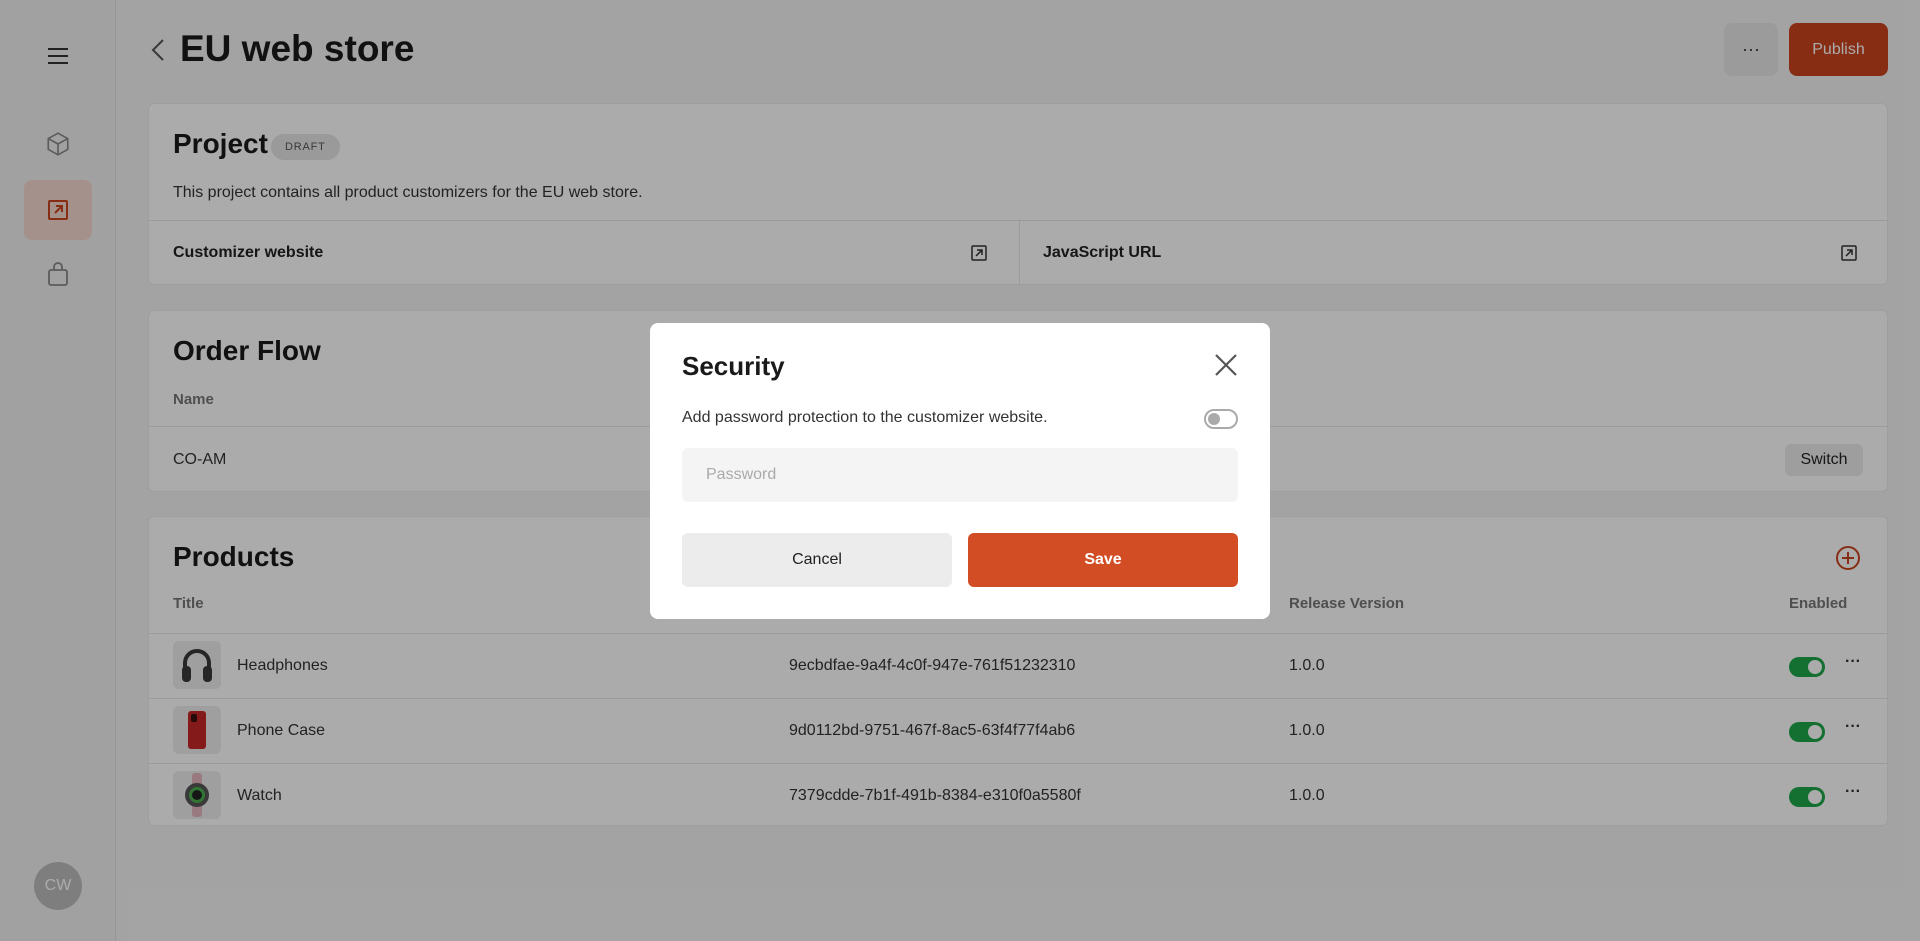  Describe the element at coordinates (733, 366) in the screenshot. I see `modal-title: Security` at that location.